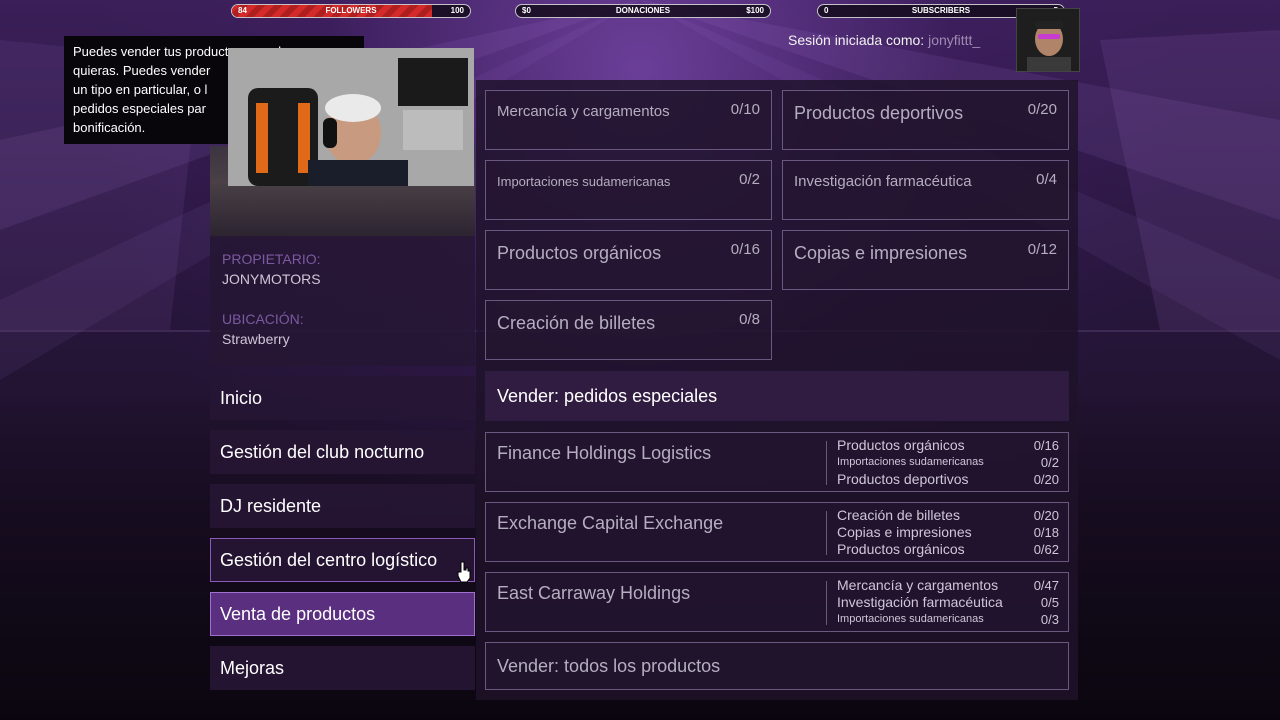 Image resolution: width=1280 pixels, height=720 pixels. I want to click on product-count: 0/2, so click(749, 179).